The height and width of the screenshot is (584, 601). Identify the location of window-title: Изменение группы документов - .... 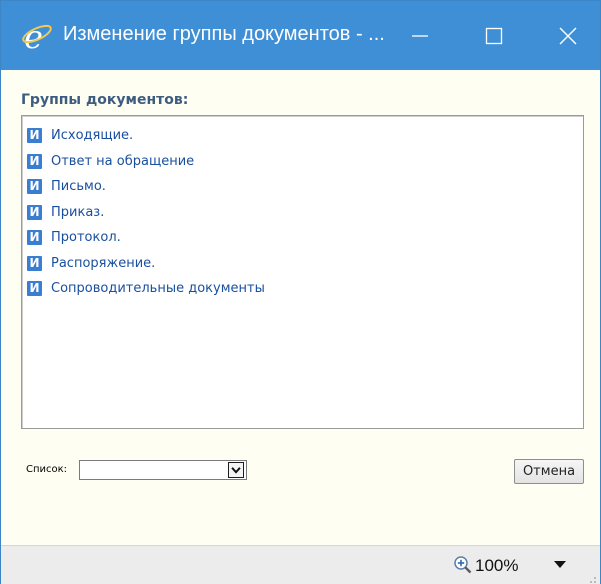
(224, 34).